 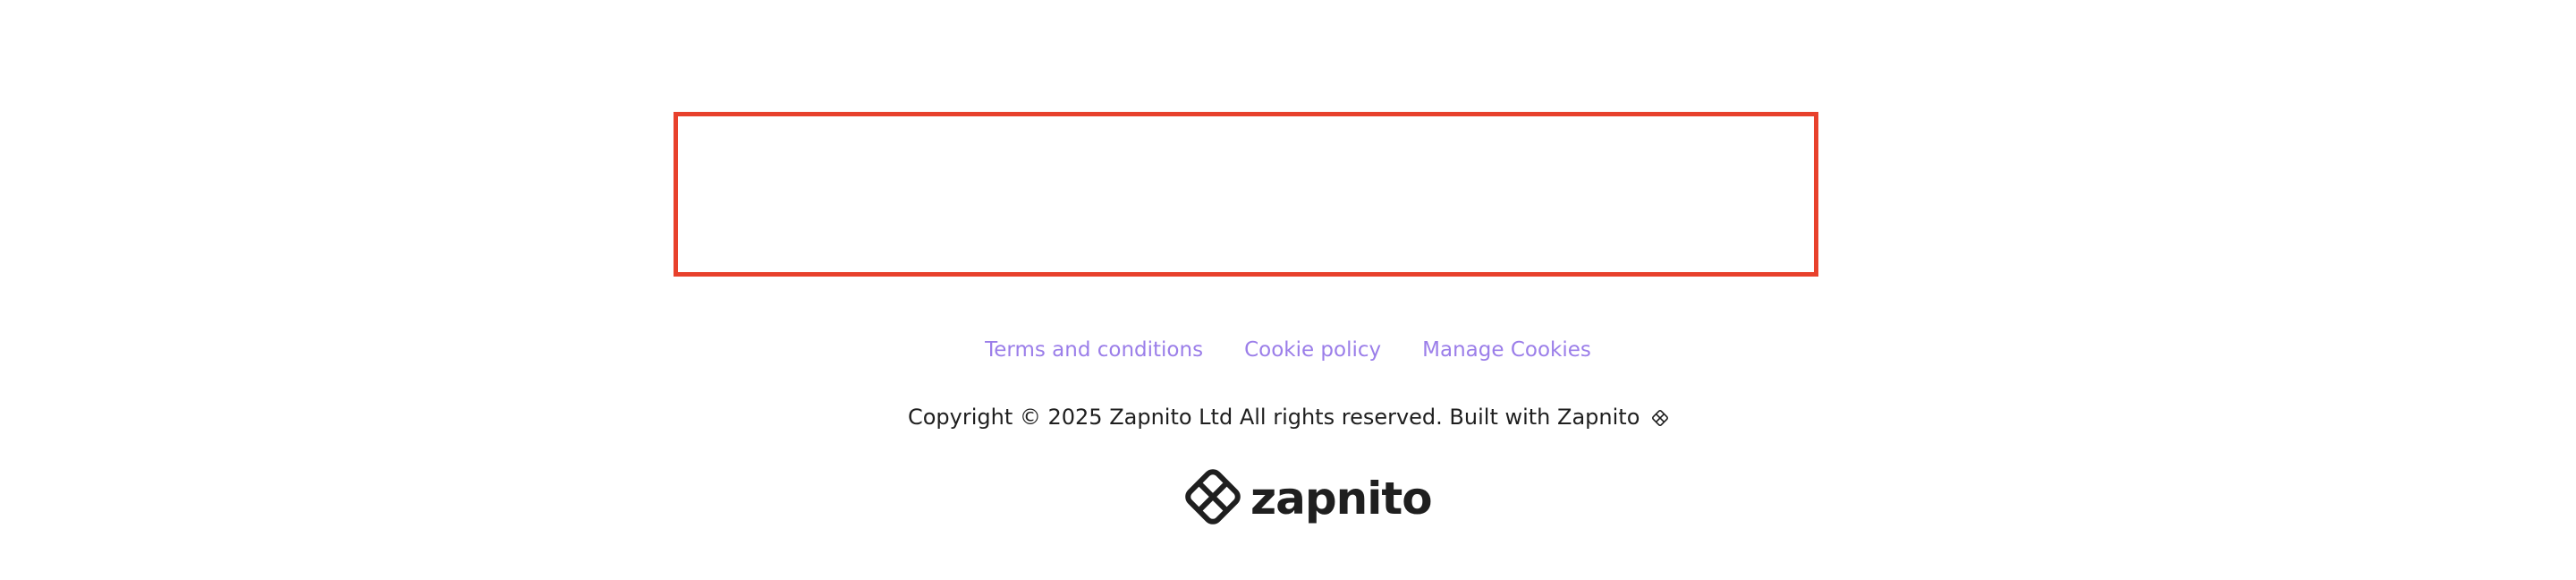 What do you see at coordinates (1312, 350) in the screenshot?
I see `cookie-policy-link: Cookie policy` at bounding box center [1312, 350].